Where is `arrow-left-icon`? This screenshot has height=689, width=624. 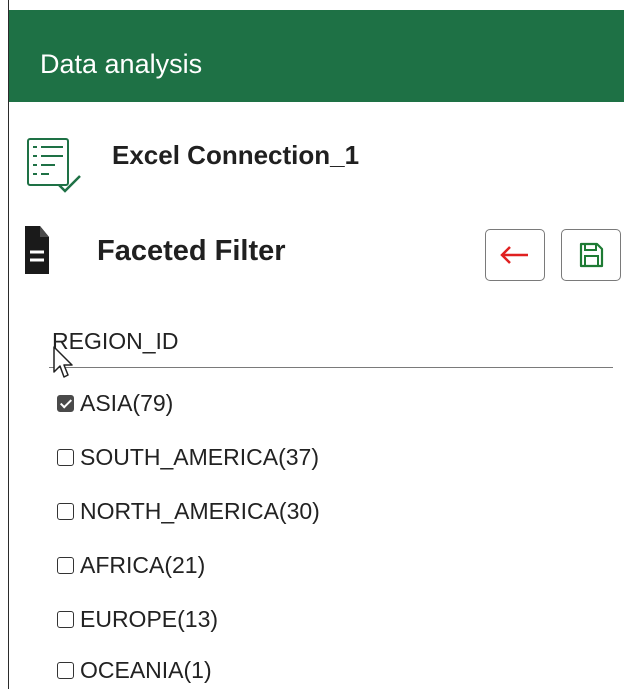 arrow-left-icon is located at coordinates (514, 255).